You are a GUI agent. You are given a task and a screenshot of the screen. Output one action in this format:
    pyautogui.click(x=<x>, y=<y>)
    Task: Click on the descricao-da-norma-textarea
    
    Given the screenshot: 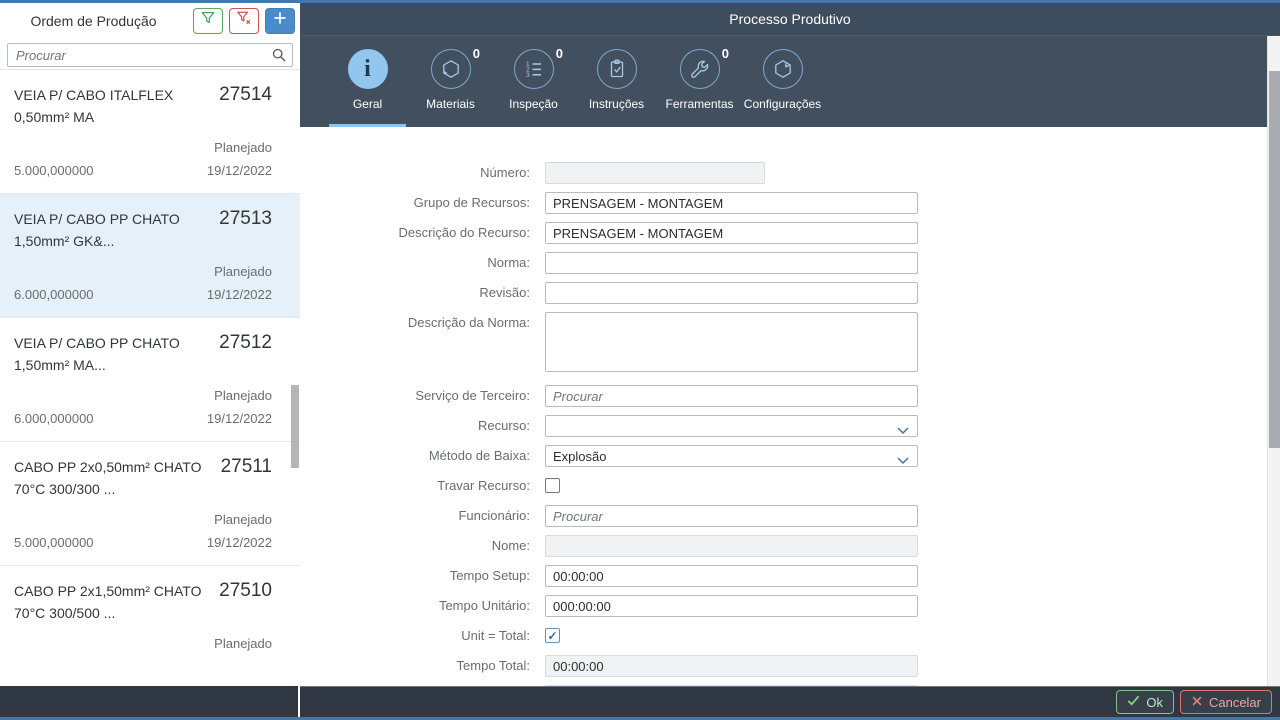 What is the action you would take?
    pyautogui.click(x=731, y=342)
    